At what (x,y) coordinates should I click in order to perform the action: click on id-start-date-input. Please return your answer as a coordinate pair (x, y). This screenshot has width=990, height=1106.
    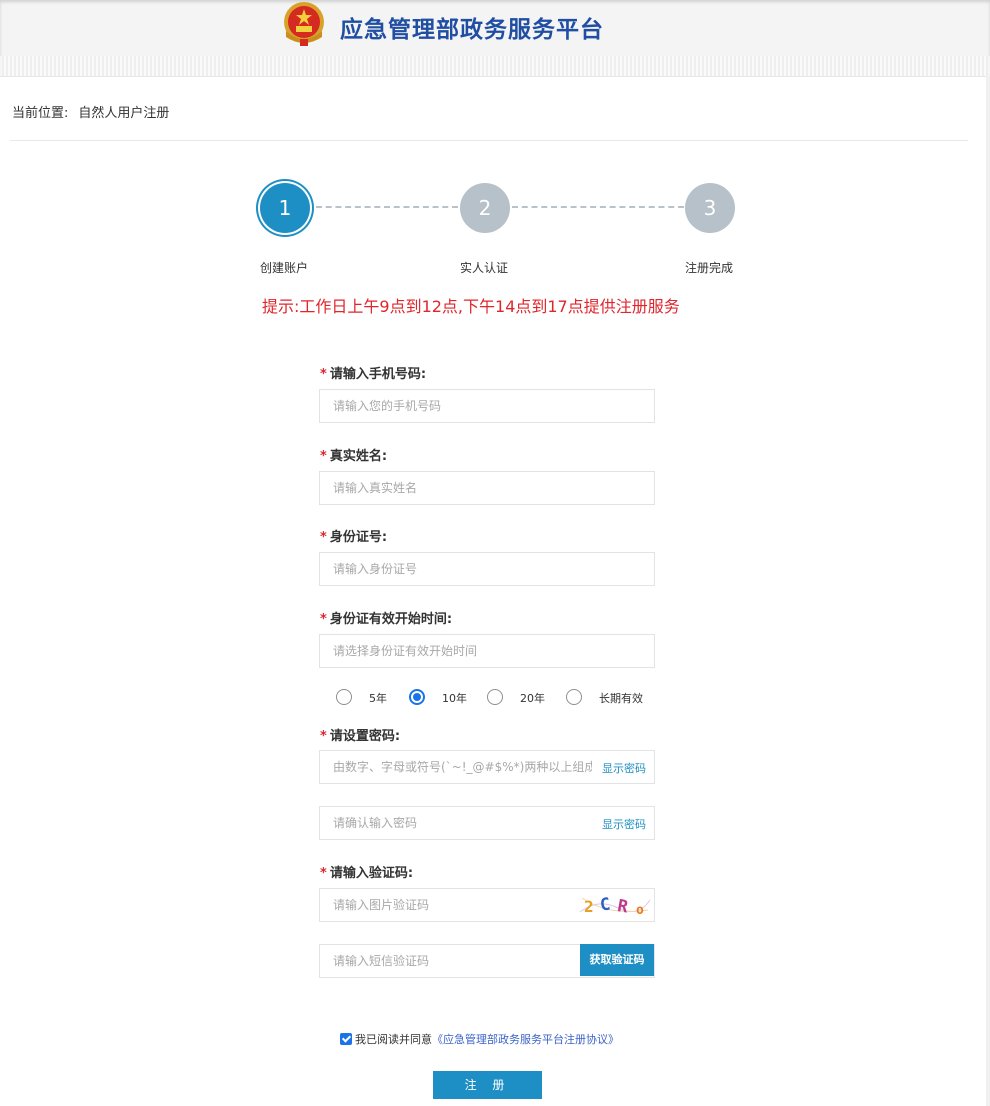
    Looking at the image, I should click on (487, 651).